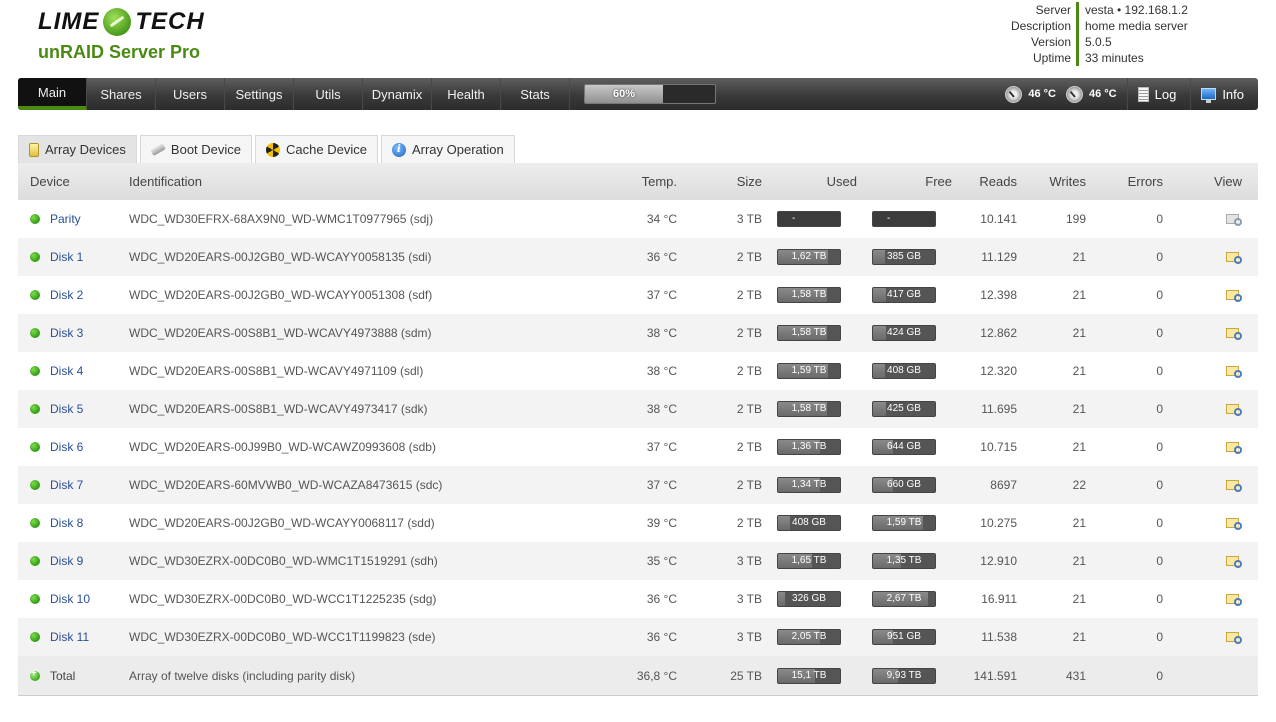 The width and height of the screenshot is (1276, 722). I want to click on header-temp: Temp., so click(645, 181).